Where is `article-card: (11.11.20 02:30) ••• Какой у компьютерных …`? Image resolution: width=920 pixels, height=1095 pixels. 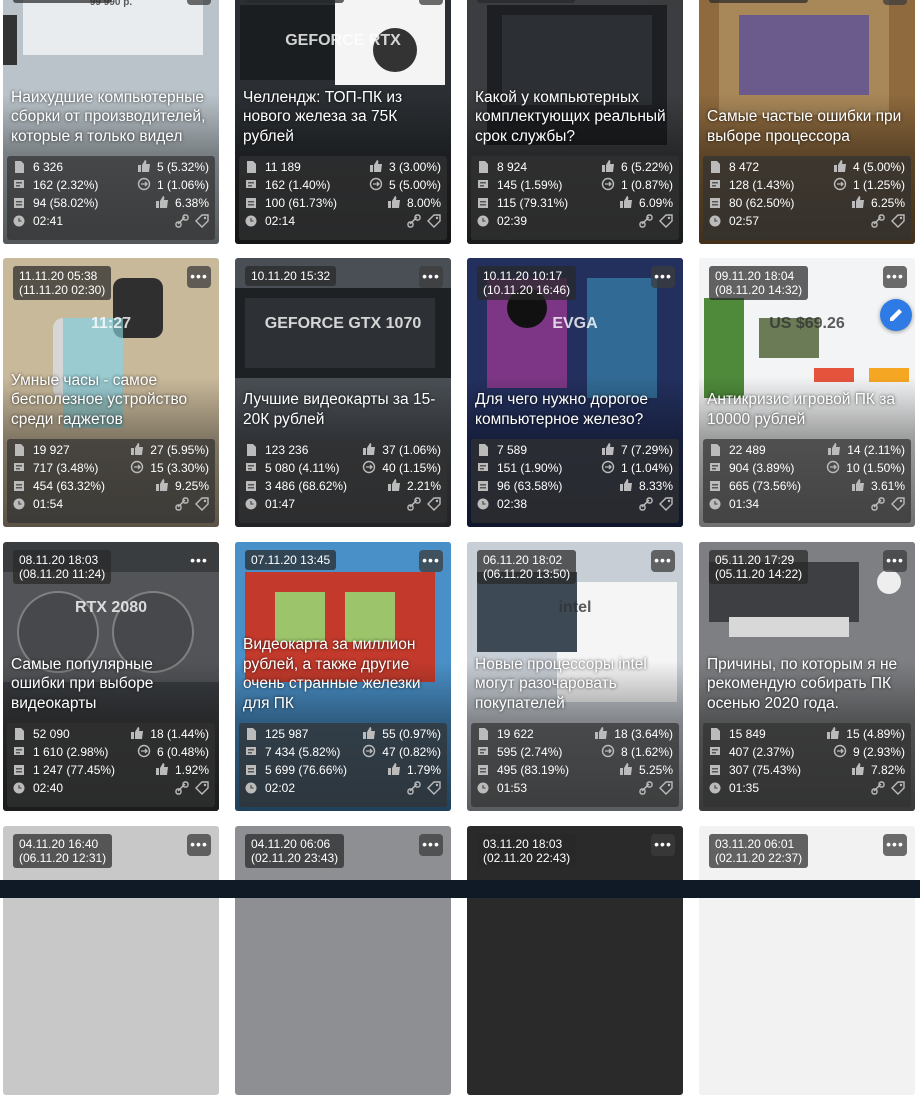 article-card: (11.11.20 02:30) ••• Какой у компьютерных … is located at coordinates (575, 122).